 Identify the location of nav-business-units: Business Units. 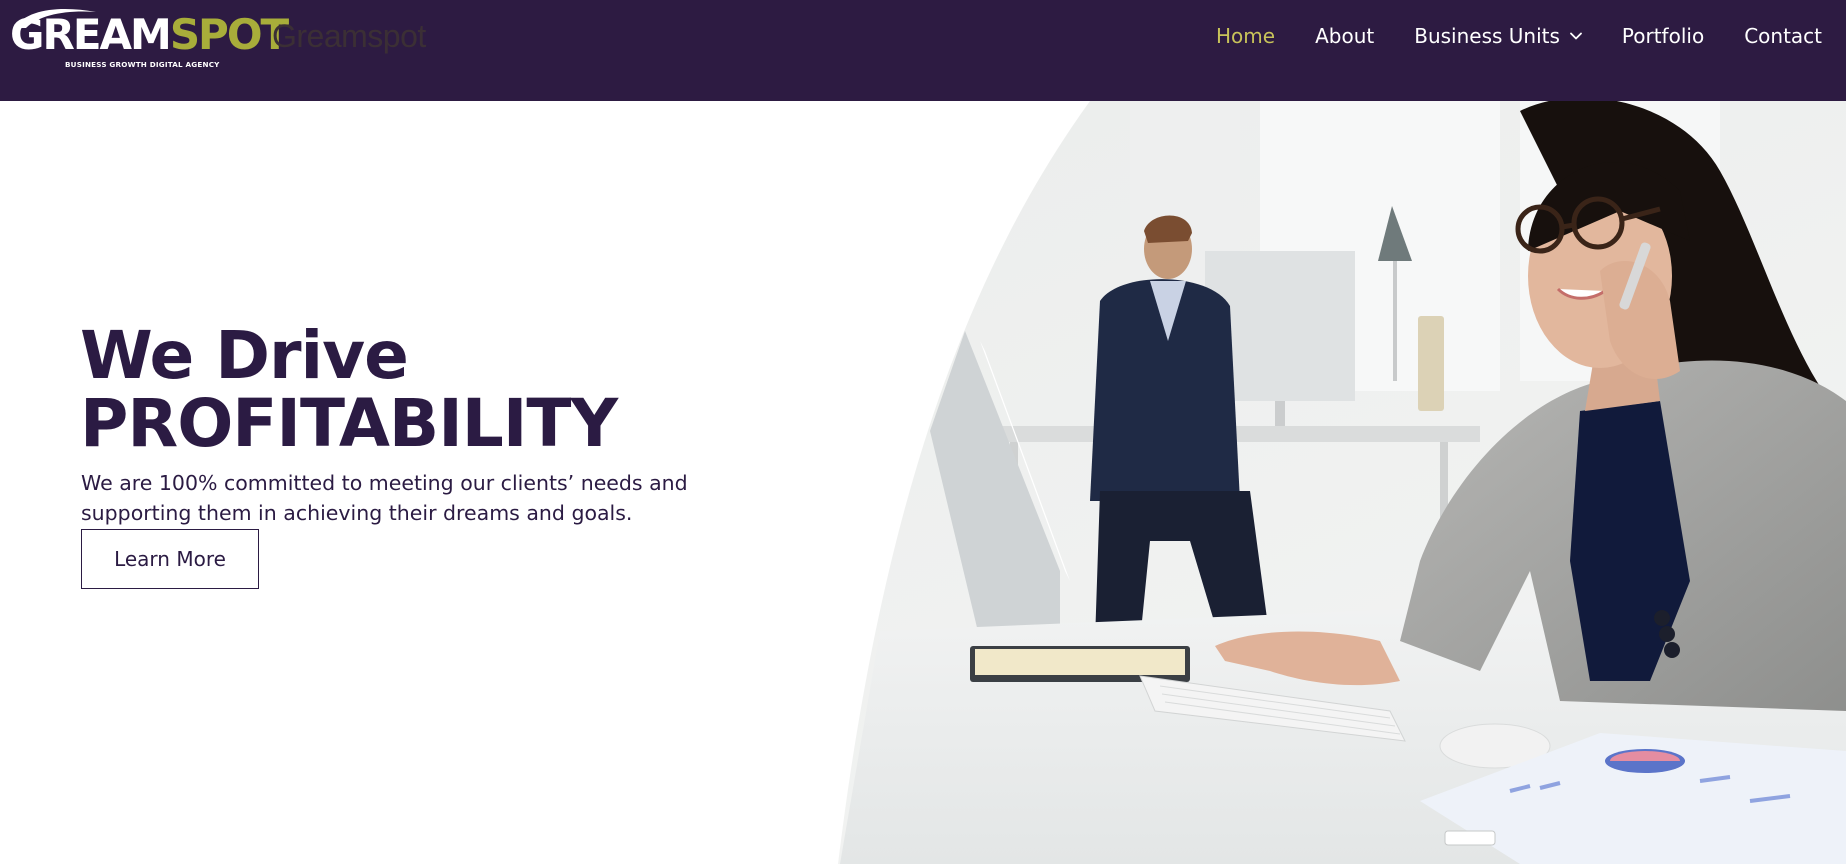
(1498, 36).